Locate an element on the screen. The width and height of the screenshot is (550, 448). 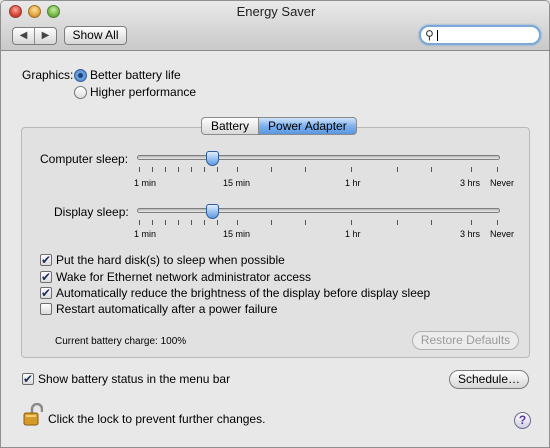
forward-arrow-icon: ▶ is located at coordinates (45, 36).